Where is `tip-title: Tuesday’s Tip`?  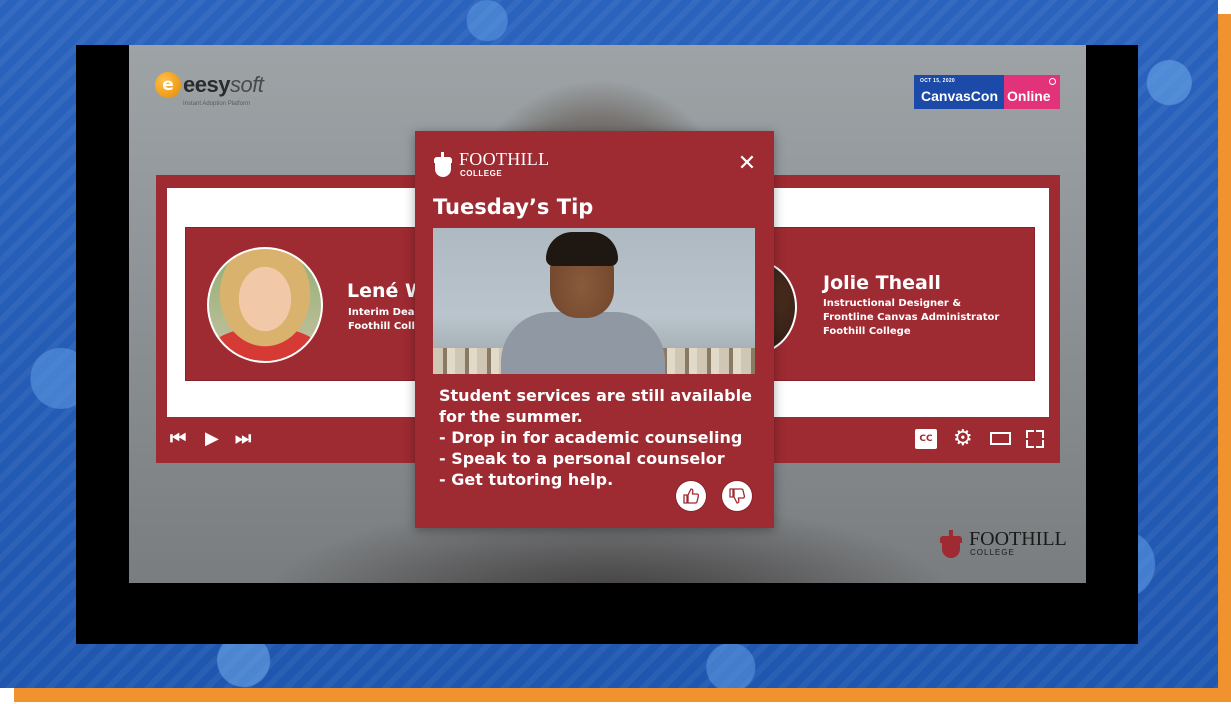
tip-title: Tuesday’s Tip is located at coordinates (513, 207).